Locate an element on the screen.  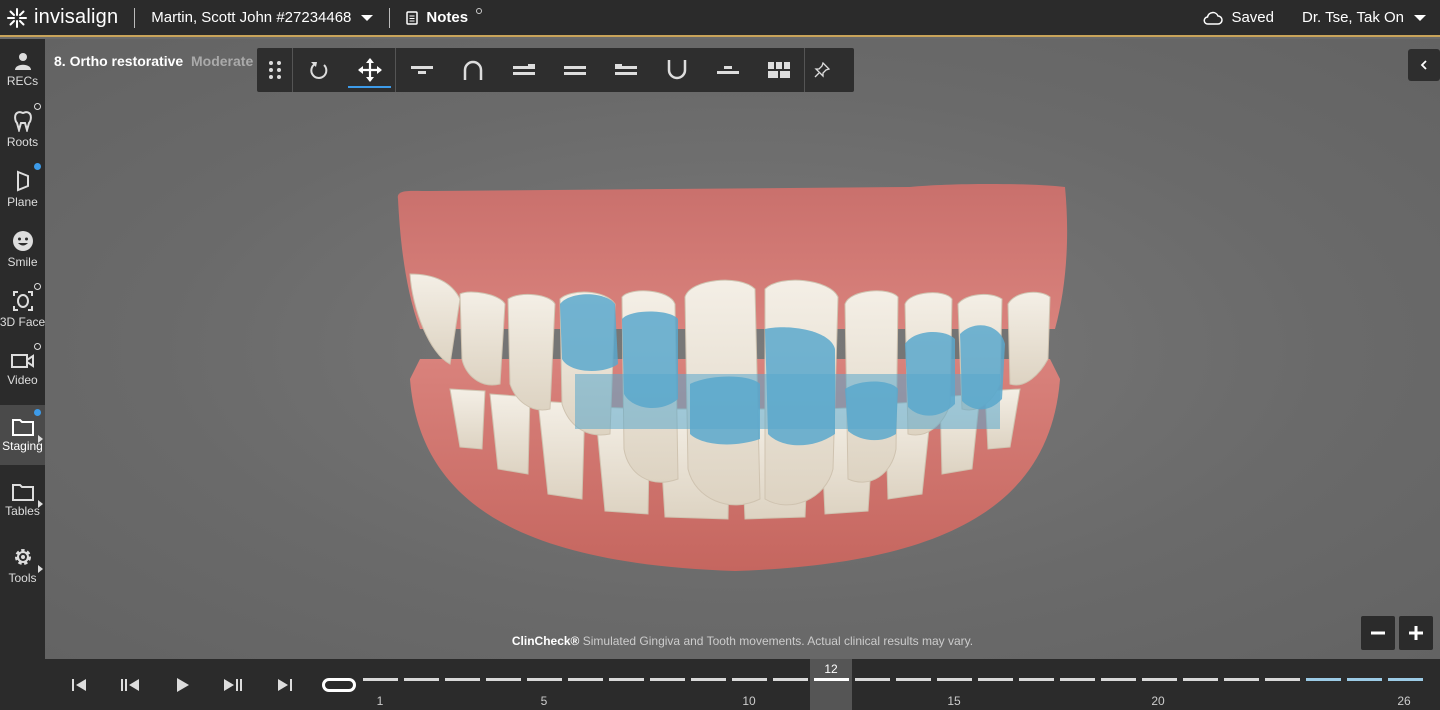
play-icon is located at coordinates (182, 685).